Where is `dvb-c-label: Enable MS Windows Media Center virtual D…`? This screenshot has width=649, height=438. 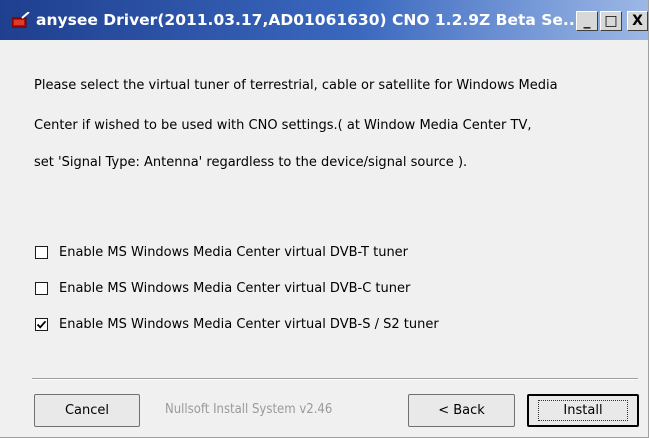 dvb-c-label: Enable MS Windows Media Center virtual D… is located at coordinates (235, 288).